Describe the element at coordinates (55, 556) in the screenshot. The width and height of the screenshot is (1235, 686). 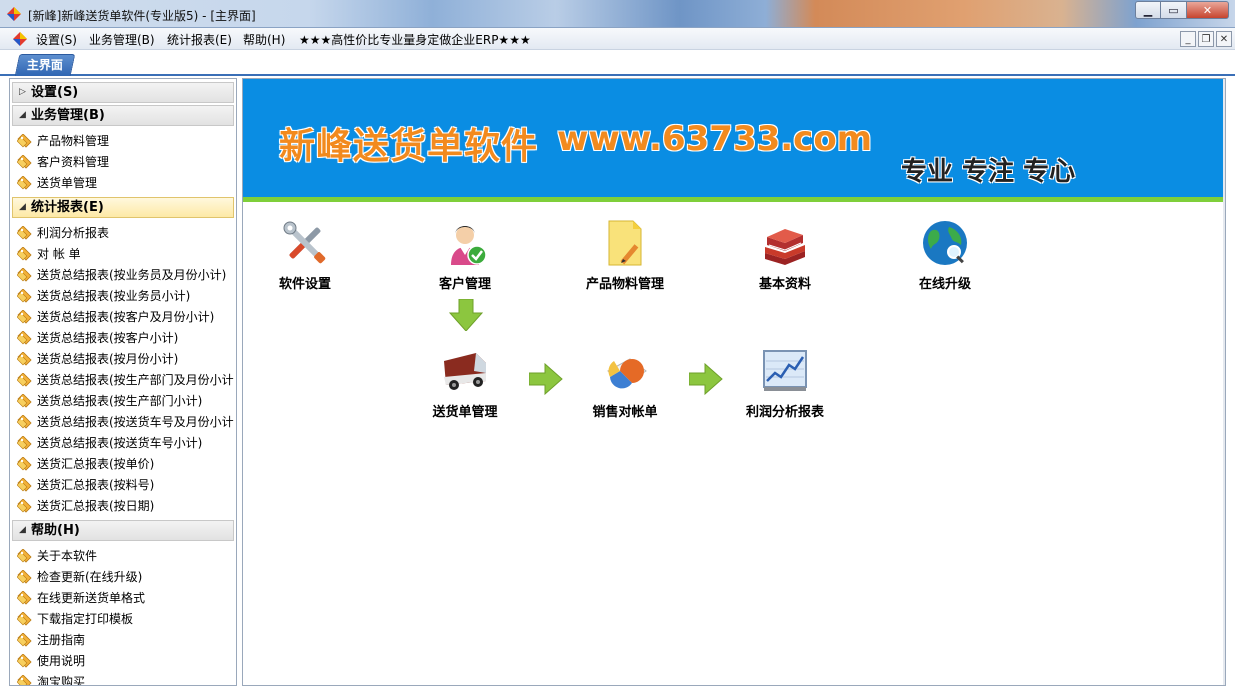
I see `sidebar-item-help-0: 关于本软件` at that location.